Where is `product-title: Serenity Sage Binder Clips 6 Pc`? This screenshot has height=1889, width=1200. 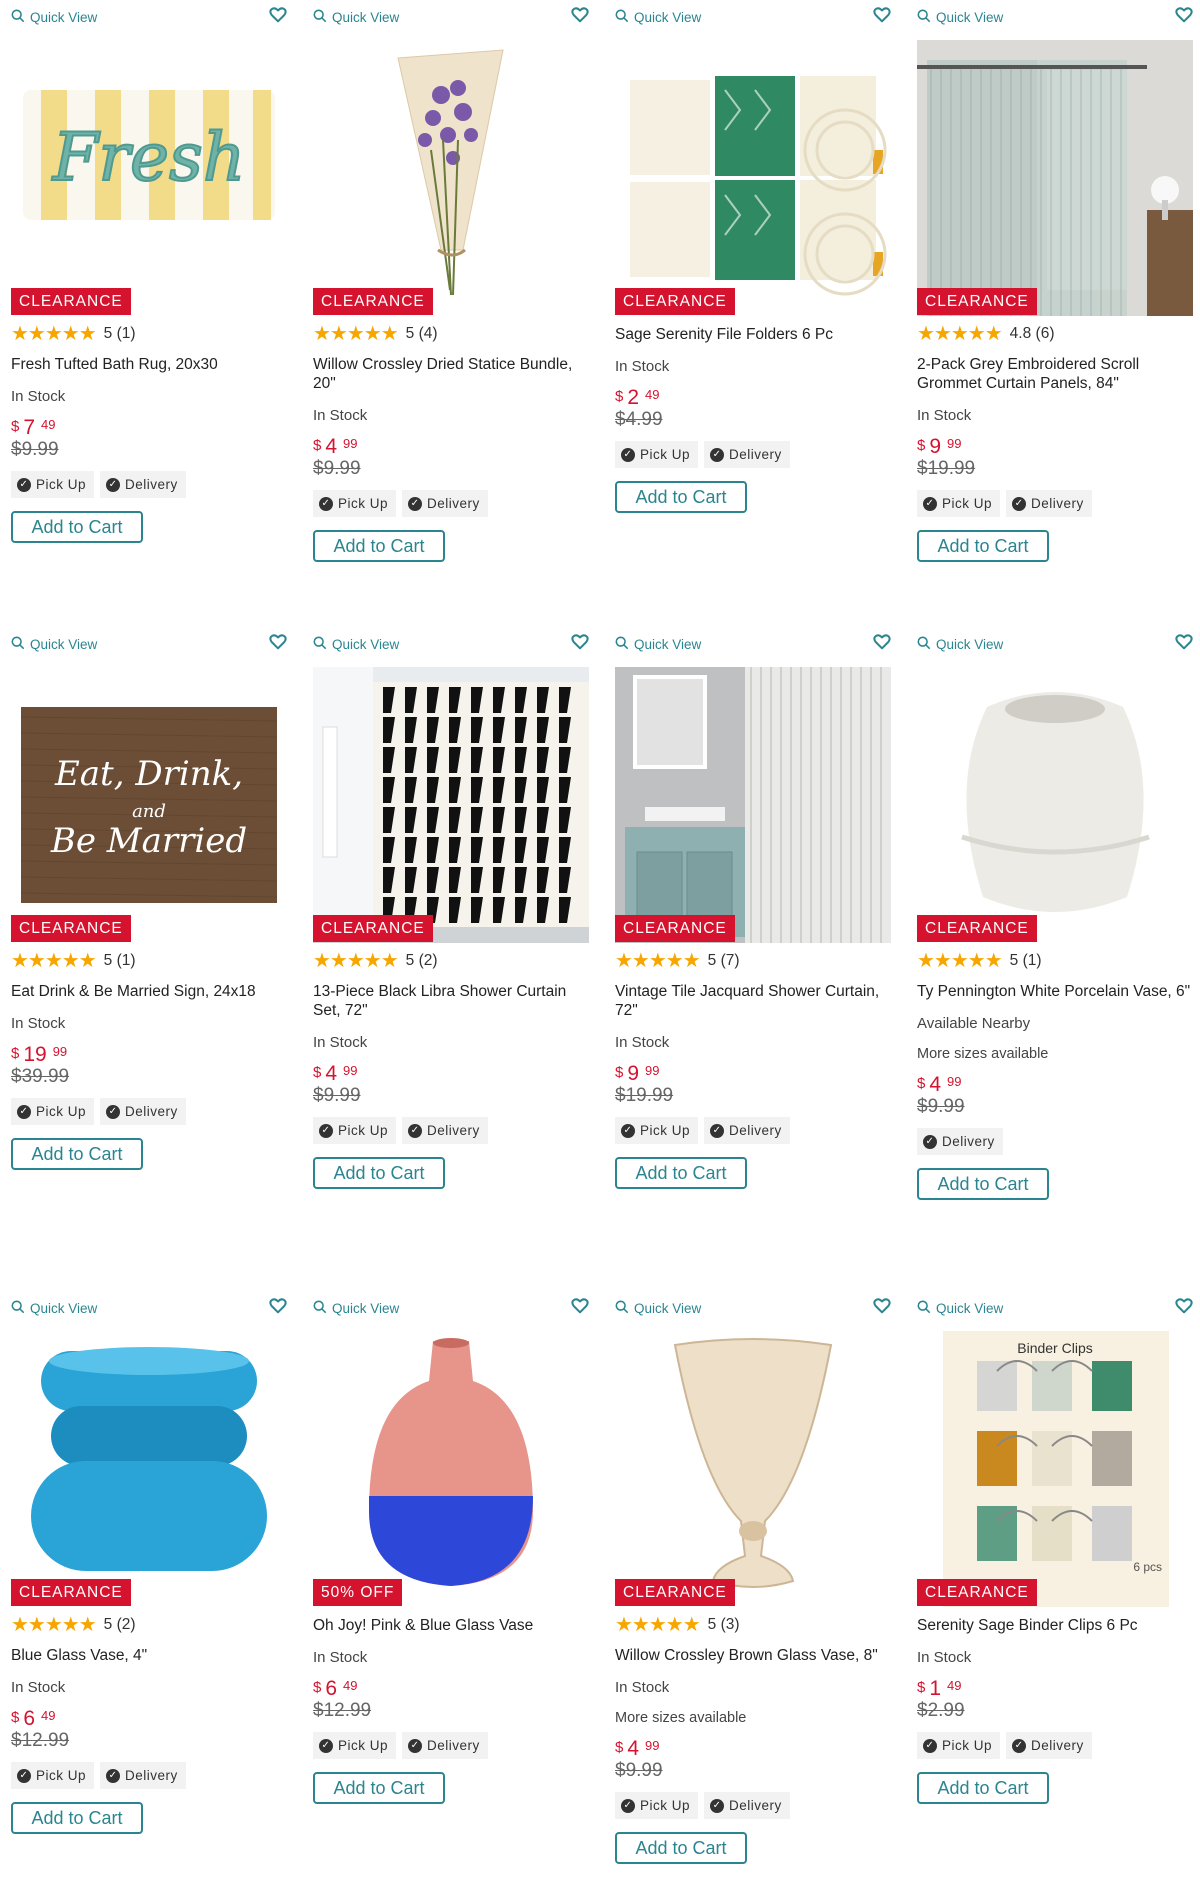
product-title: Serenity Sage Binder Clips 6 Pc is located at coordinates (1055, 1625).